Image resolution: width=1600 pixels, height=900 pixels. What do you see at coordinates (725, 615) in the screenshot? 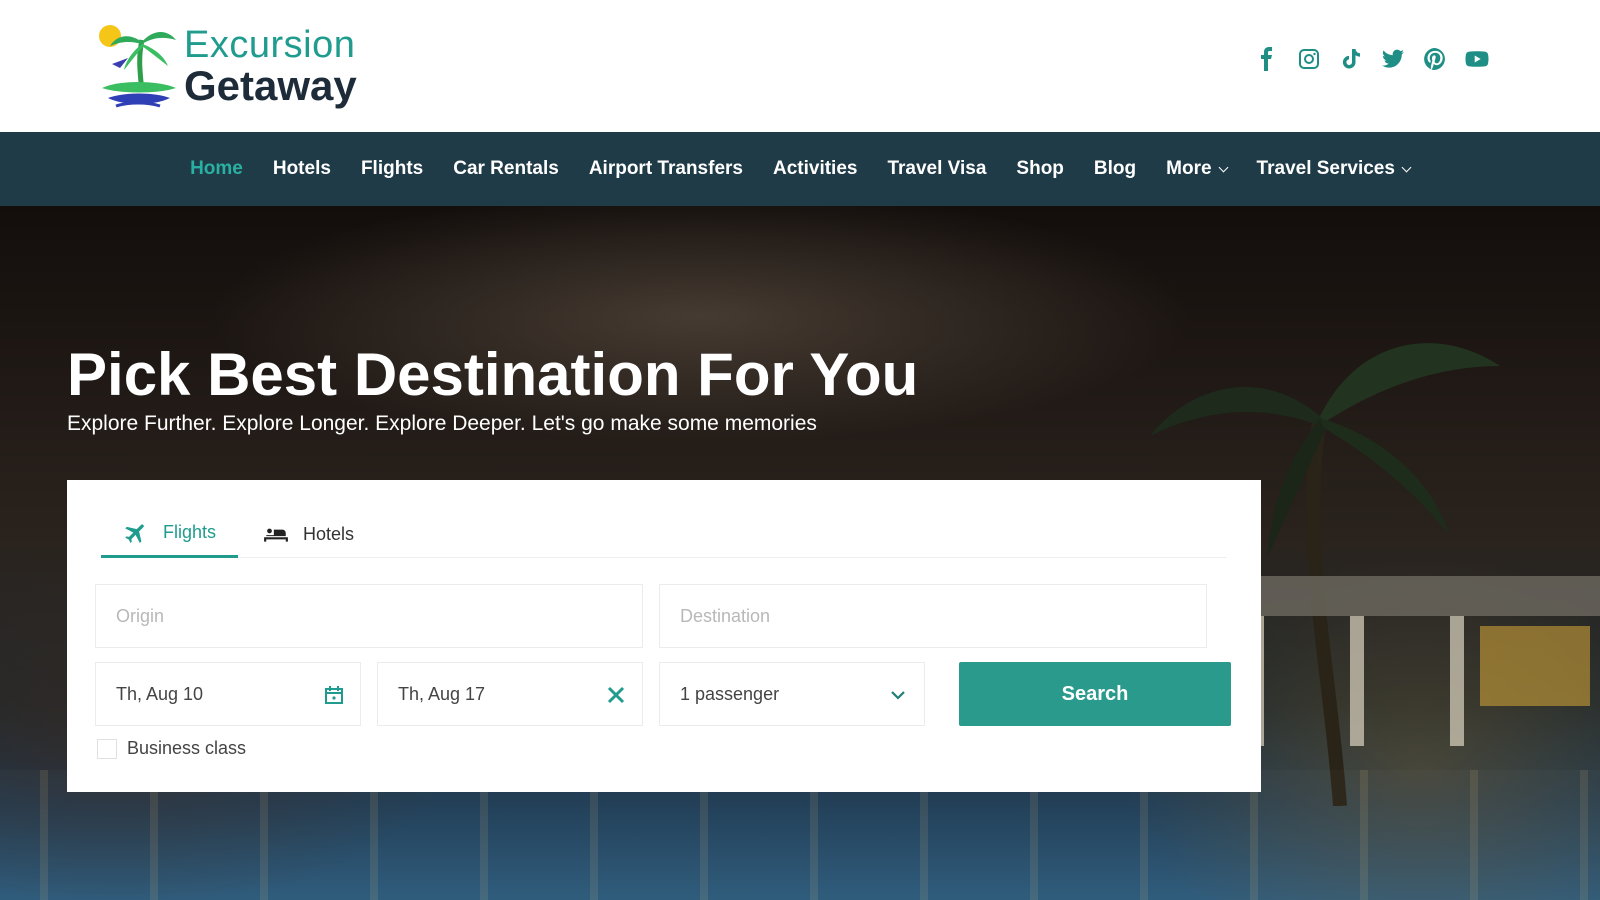
I see `destination-placeholder: Destination` at bounding box center [725, 615].